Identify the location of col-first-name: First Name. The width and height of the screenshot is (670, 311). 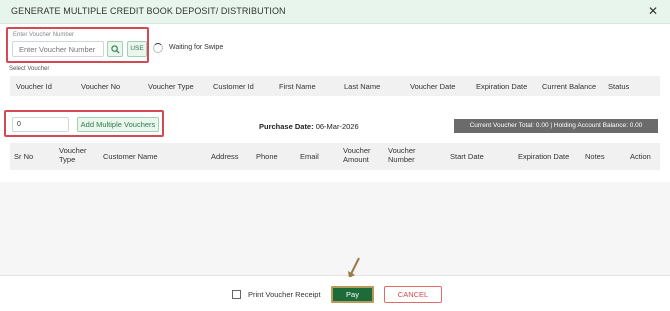
(297, 86).